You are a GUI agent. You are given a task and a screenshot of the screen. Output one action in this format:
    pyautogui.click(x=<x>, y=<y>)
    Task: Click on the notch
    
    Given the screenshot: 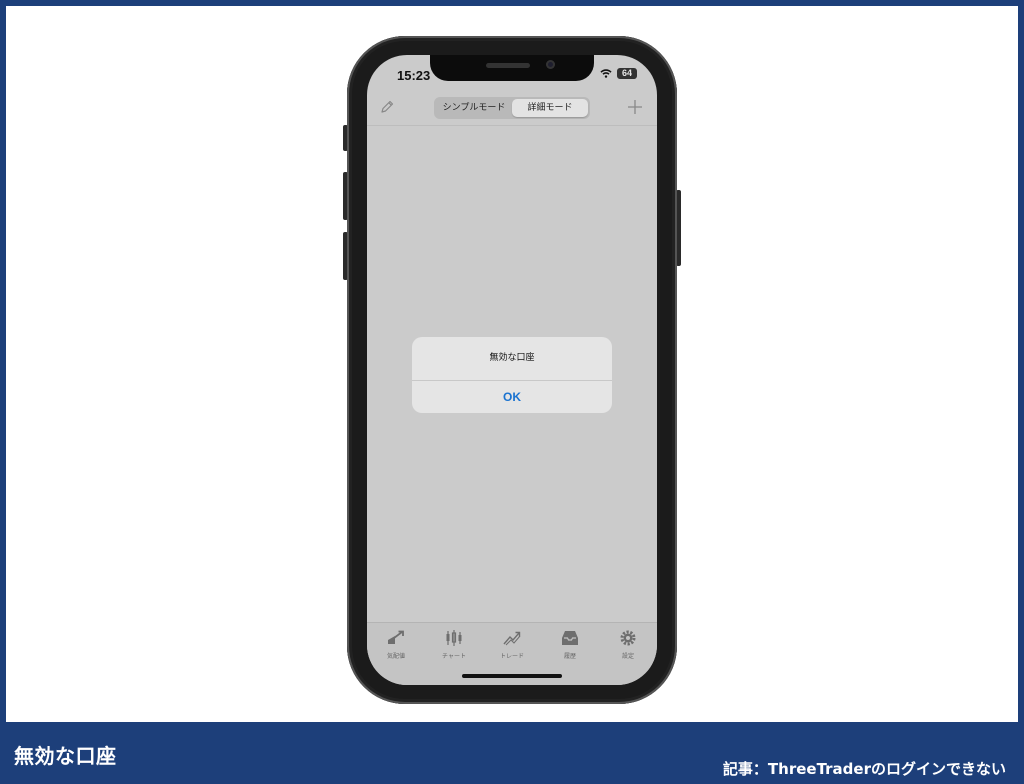 What is the action you would take?
    pyautogui.click(x=512, y=68)
    